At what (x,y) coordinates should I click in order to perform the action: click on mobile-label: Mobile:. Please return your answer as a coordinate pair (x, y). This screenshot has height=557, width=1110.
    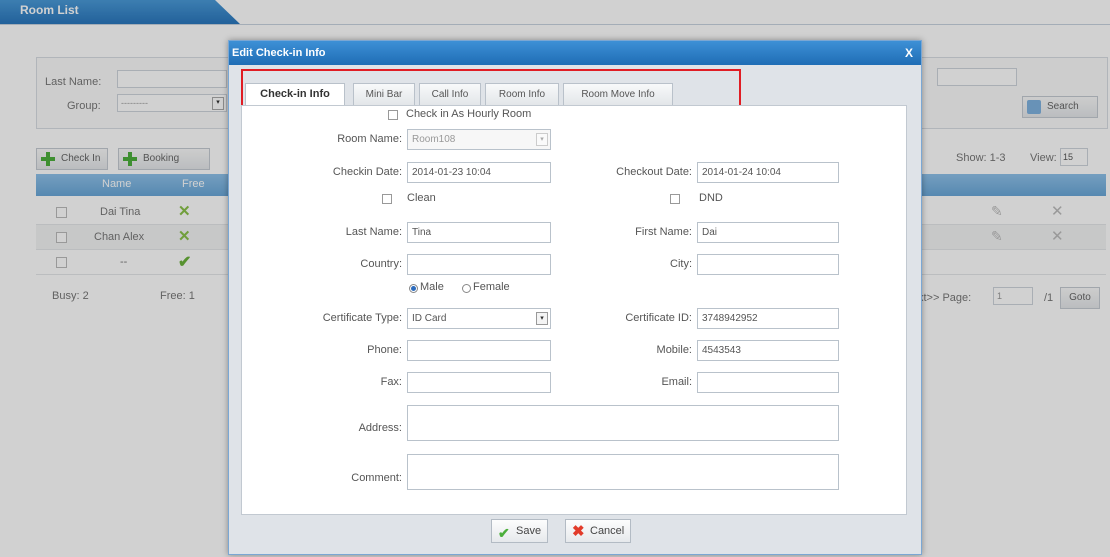
    Looking at the image, I should click on (674, 350).